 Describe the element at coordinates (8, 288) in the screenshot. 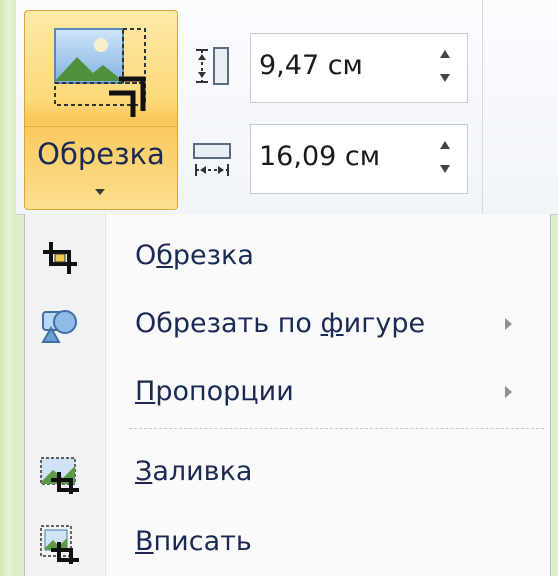

I see `left-background-strip` at that location.